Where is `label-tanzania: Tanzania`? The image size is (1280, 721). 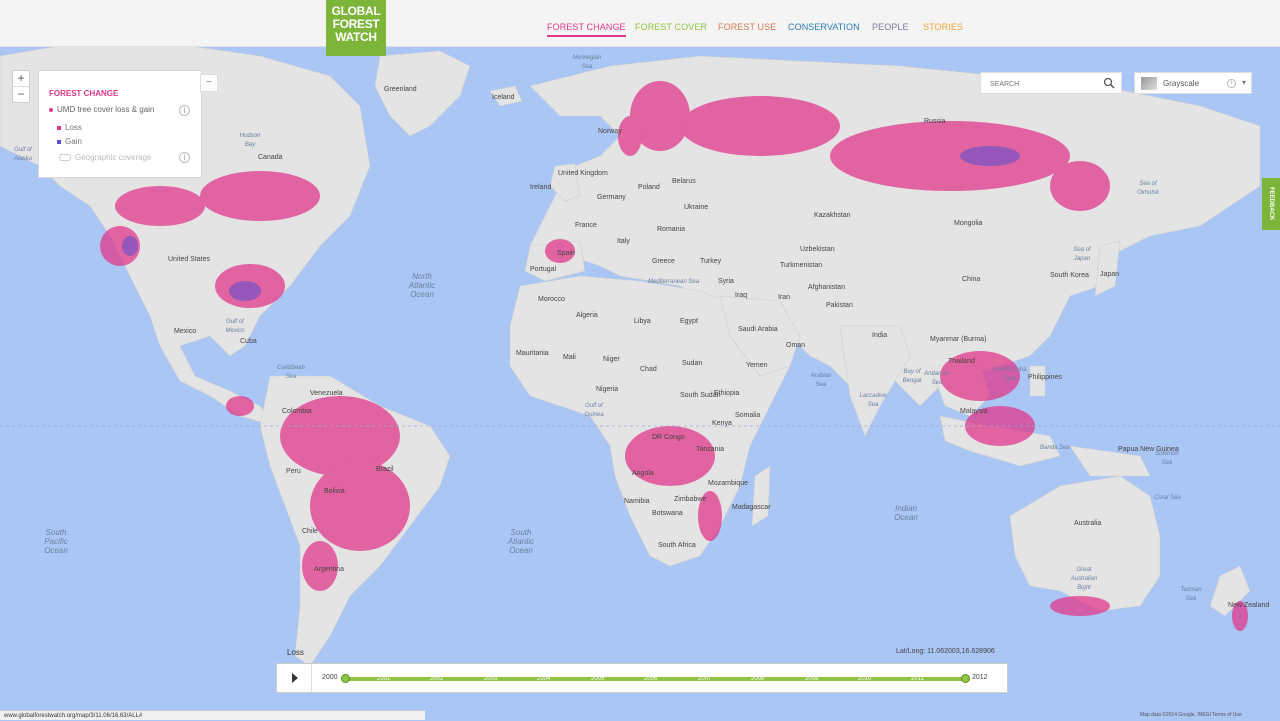 label-tanzania: Tanzania is located at coordinates (710, 449).